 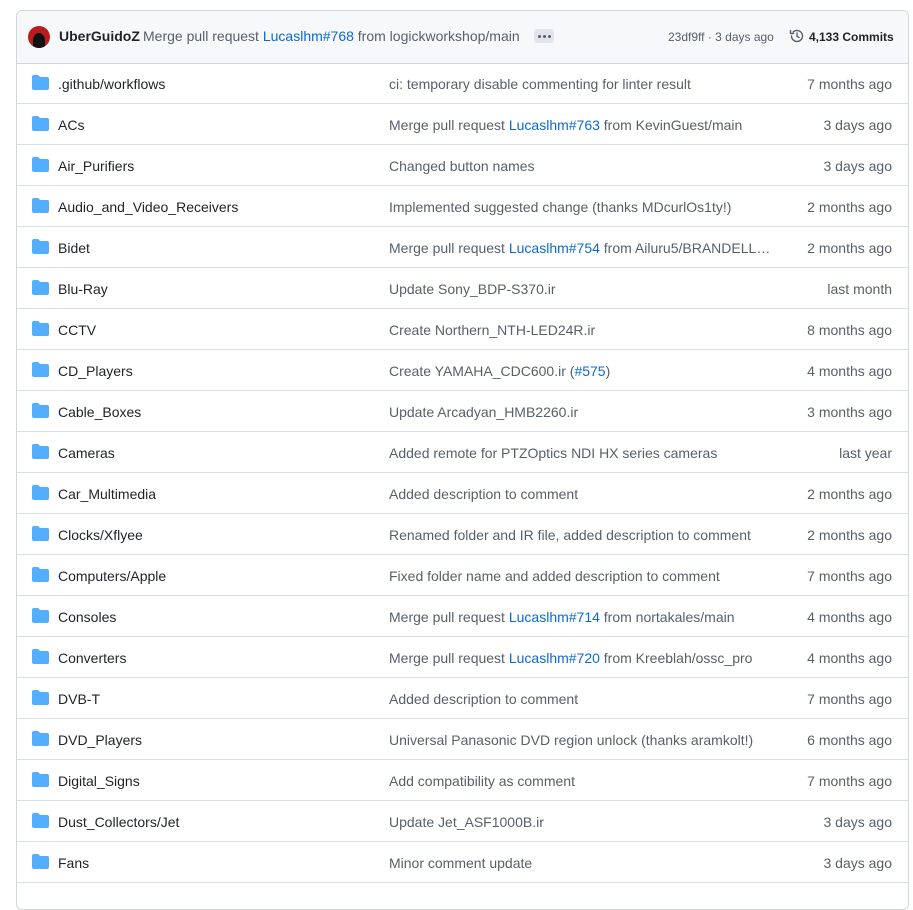 I want to click on commit-message-link: Changed button names, so click(x=462, y=166).